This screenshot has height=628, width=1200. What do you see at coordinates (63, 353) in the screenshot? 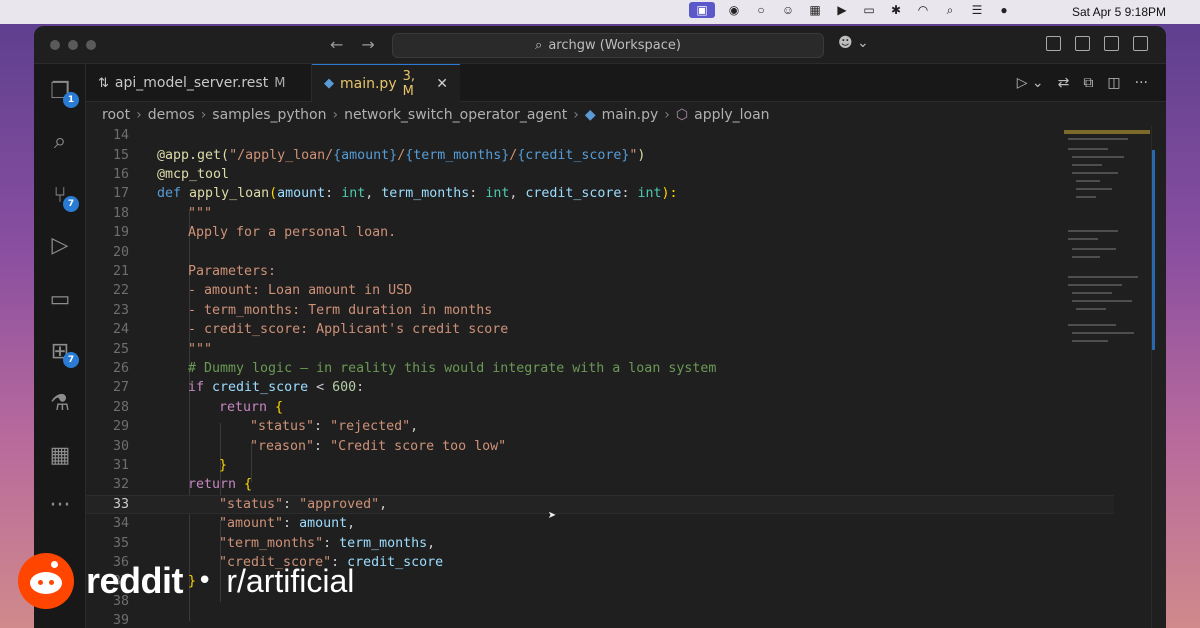
I see `extensions-icon: ⊞ 7` at bounding box center [63, 353].